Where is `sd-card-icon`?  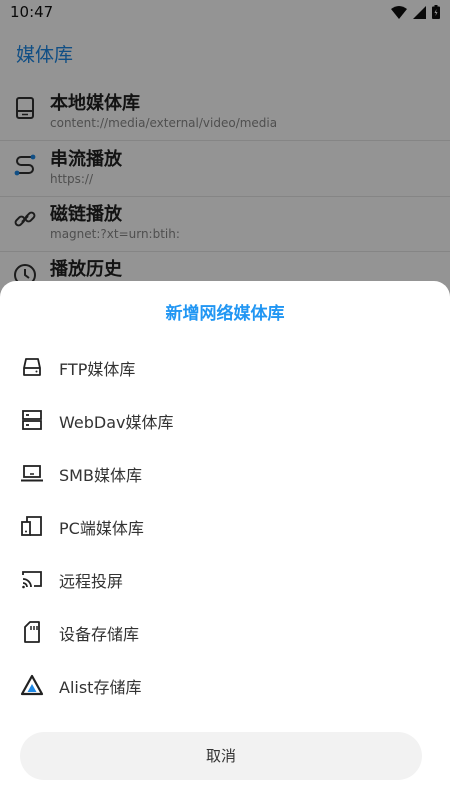 sd-card-icon is located at coordinates (32, 632).